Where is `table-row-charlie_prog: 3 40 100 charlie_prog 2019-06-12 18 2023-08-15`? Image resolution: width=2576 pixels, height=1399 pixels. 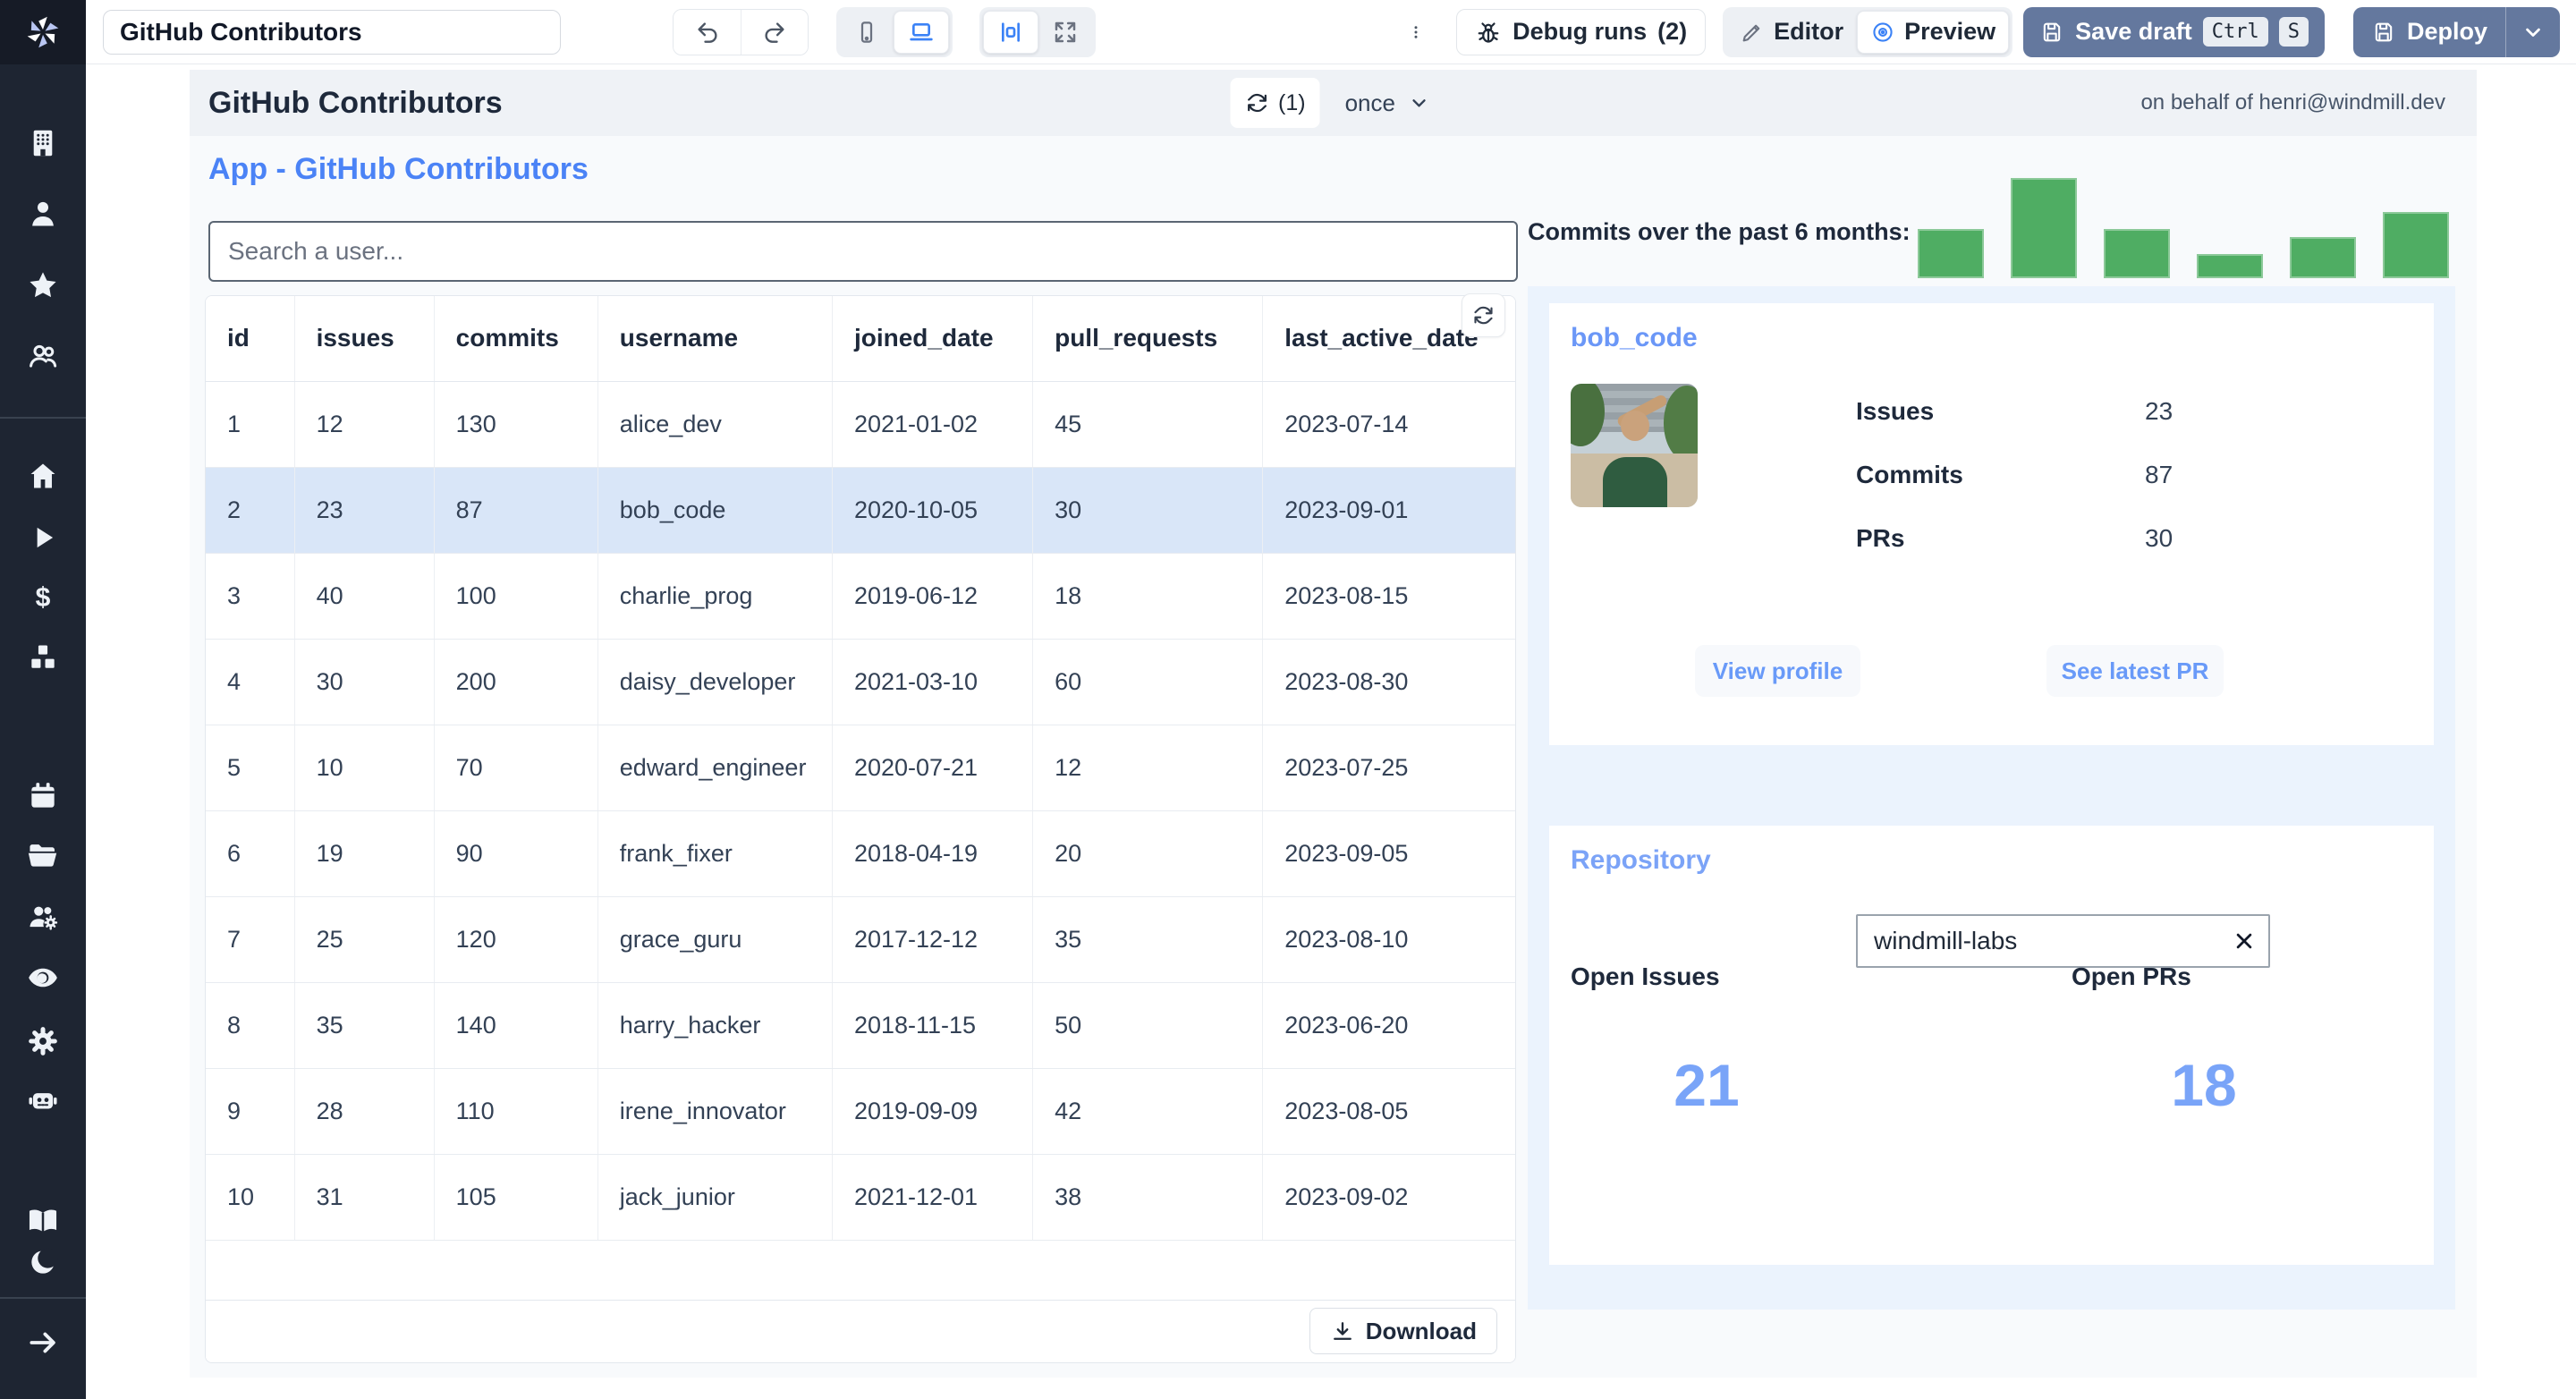 table-row-charlie_prog: 3 40 100 charlie_prog 2019-06-12 18 2023-08-15 is located at coordinates (860, 596).